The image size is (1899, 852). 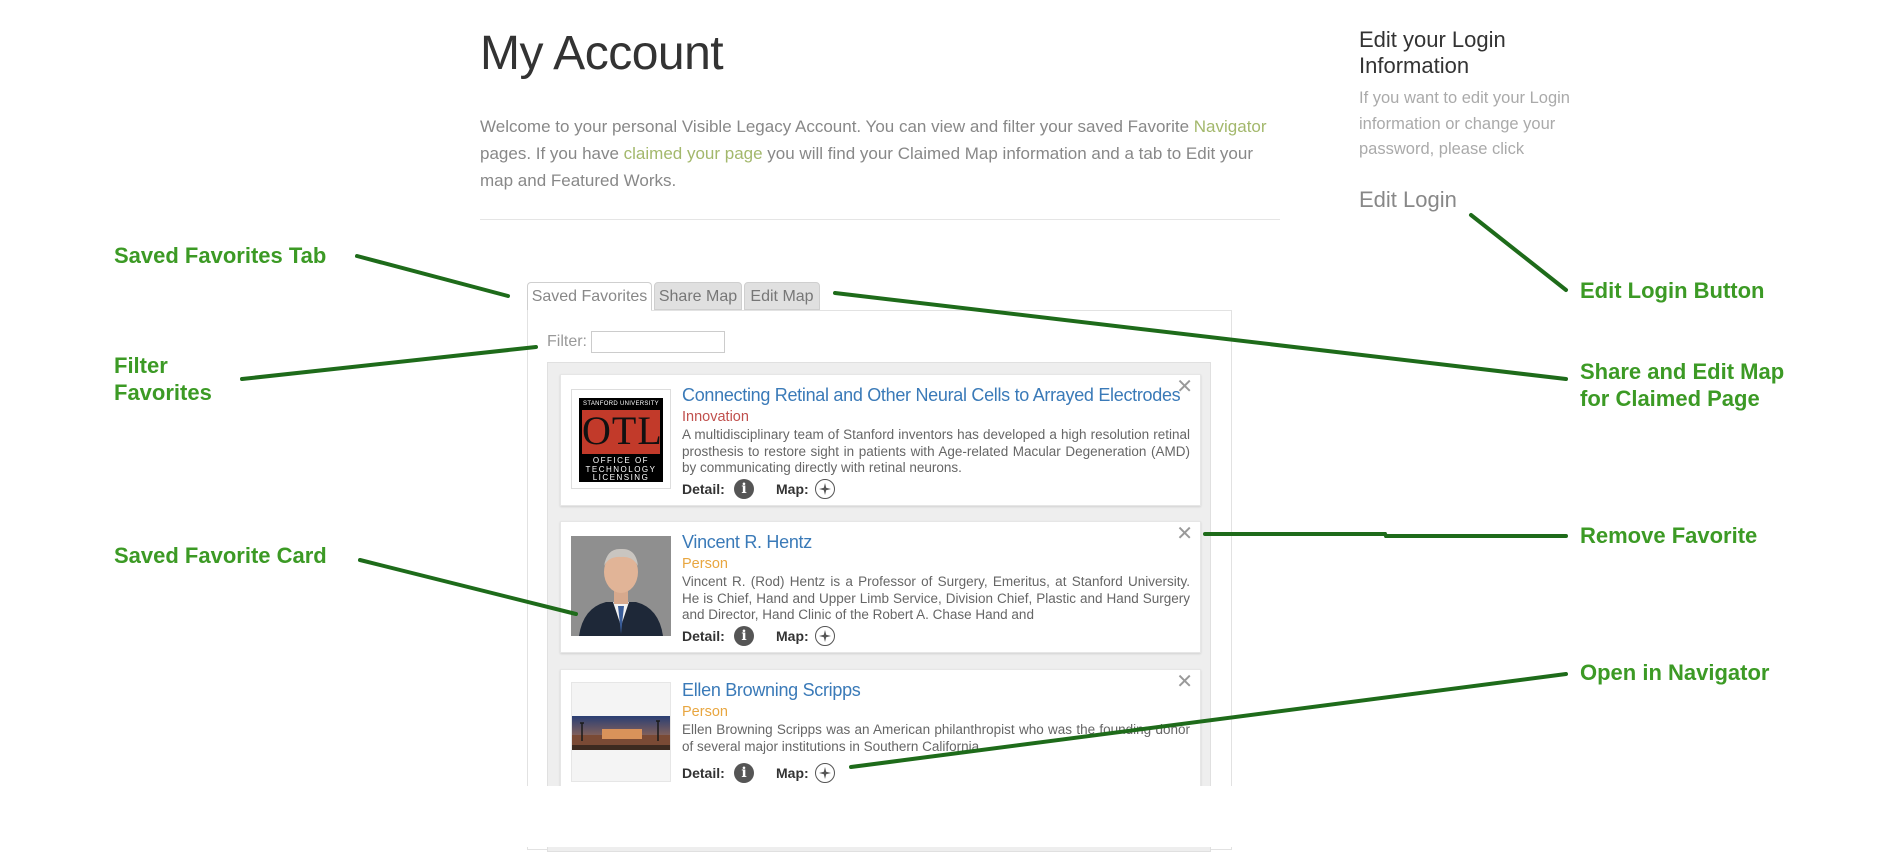 What do you see at coordinates (220, 255) in the screenshot?
I see `annotation-saved-favorites-tab: Saved Favorites Tab` at bounding box center [220, 255].